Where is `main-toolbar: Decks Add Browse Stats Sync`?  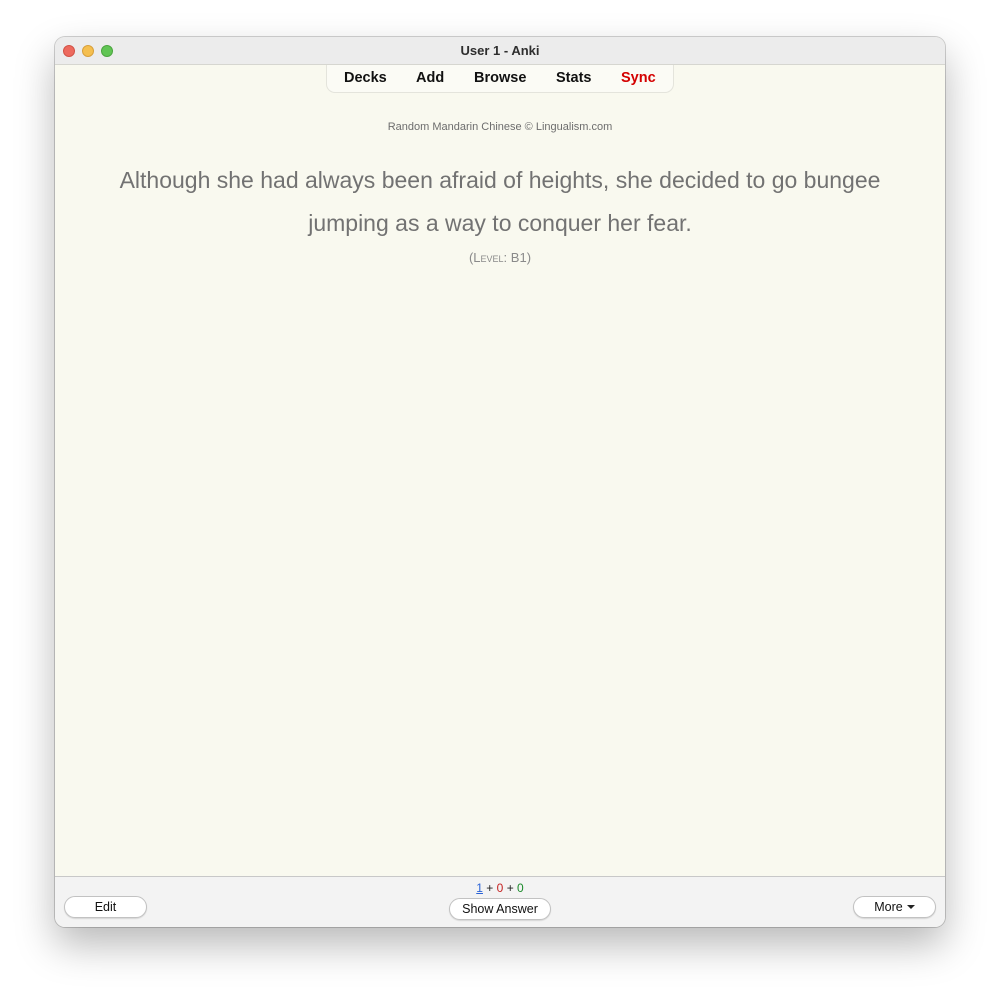
main-toolbar: Decks Add Browse Stats Sync is located at coordinates (500, 79).